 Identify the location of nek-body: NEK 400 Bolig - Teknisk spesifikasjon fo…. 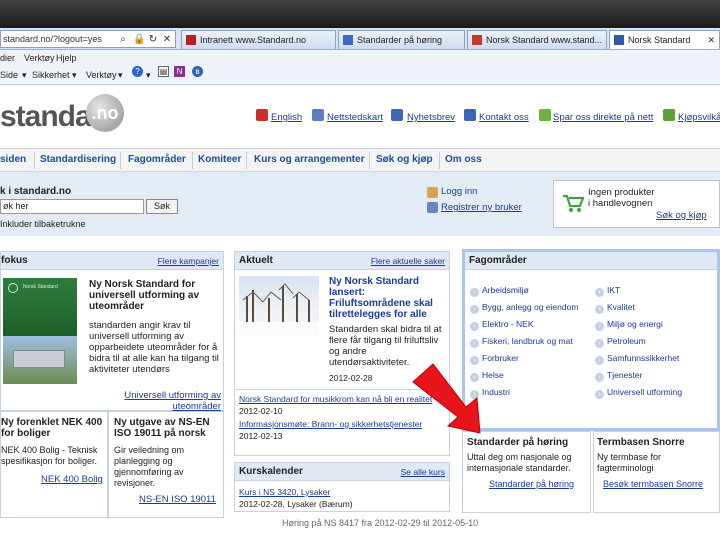
(49, 455).